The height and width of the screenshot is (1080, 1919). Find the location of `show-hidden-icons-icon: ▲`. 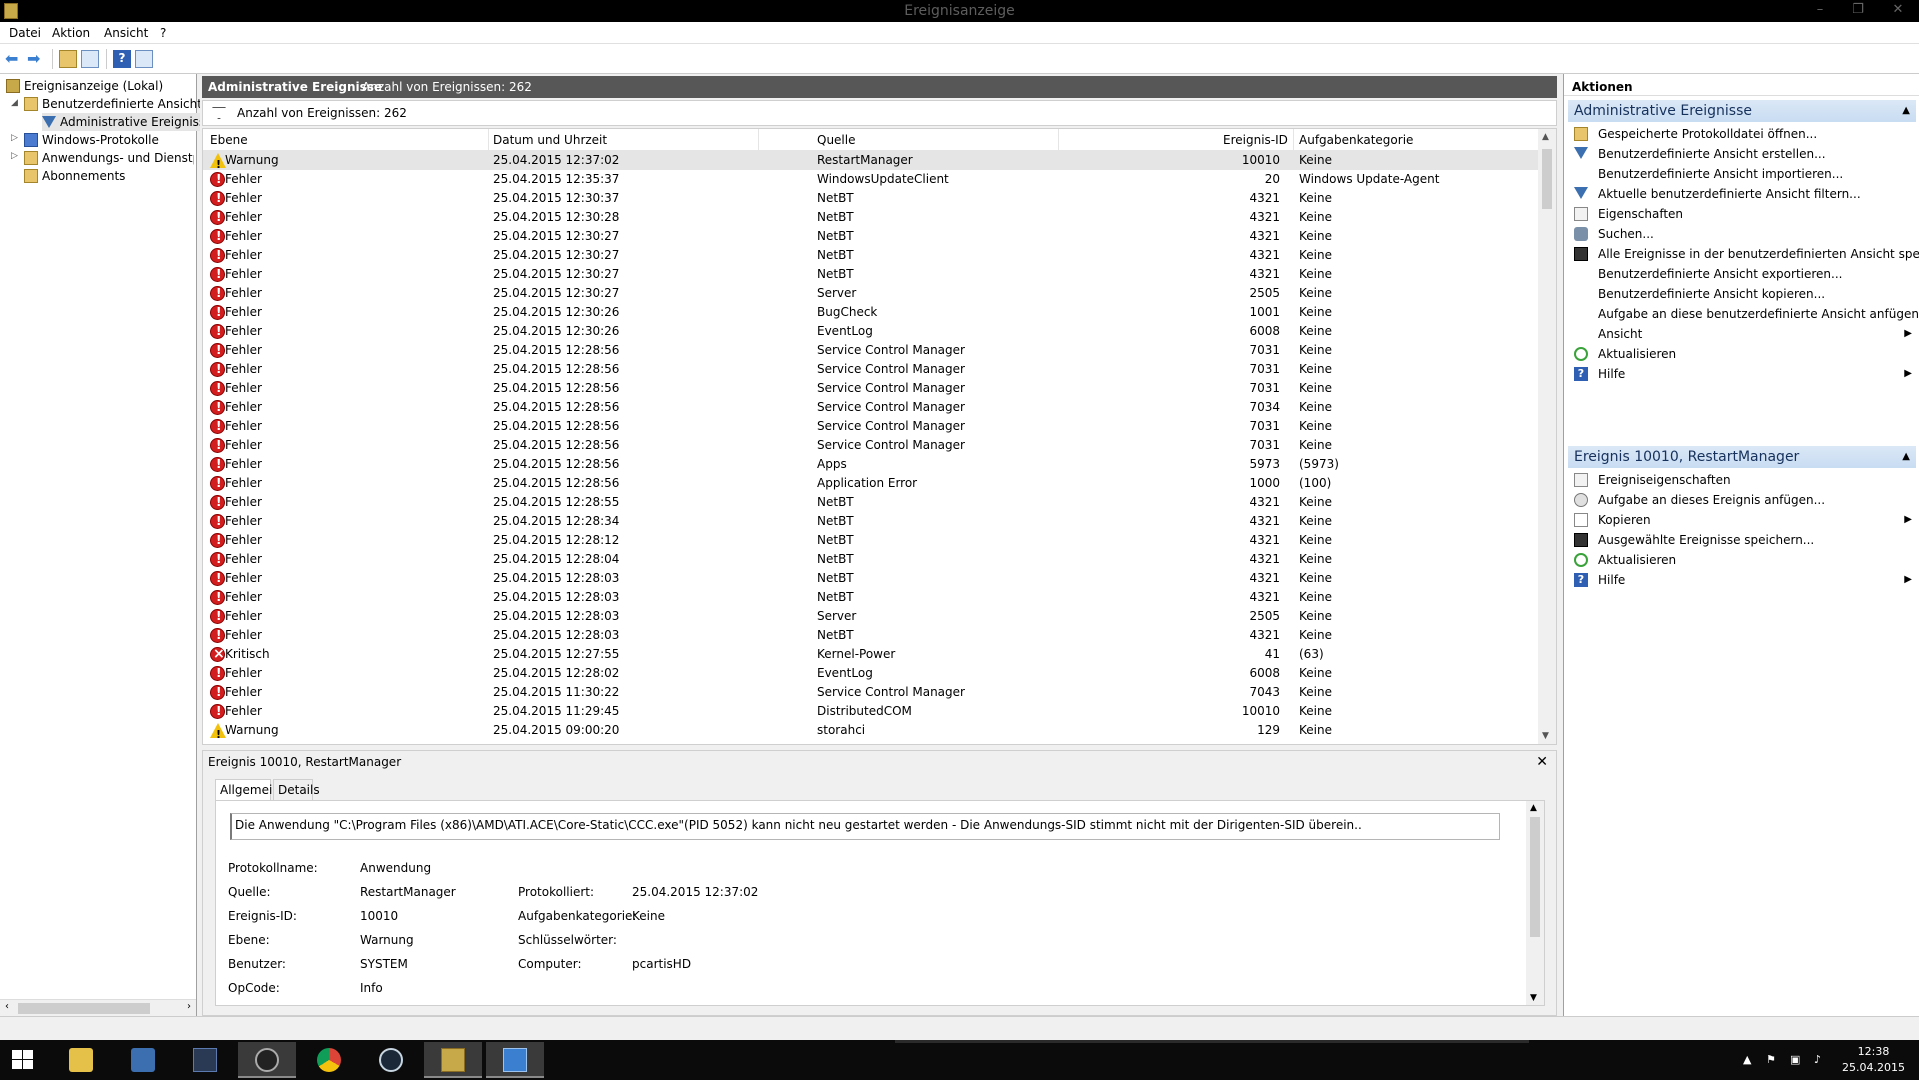

show-hidden-icons-icon: ▲ is located at coordinates (1747, 1059).